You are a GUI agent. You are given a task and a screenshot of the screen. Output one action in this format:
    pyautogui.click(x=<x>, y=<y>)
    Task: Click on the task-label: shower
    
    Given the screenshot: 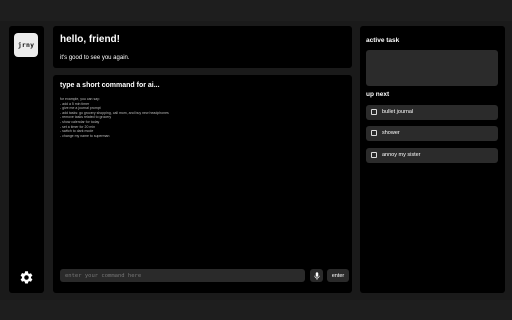 What is the action you would take?
    pyautogui.click(x=391, y=133)
    